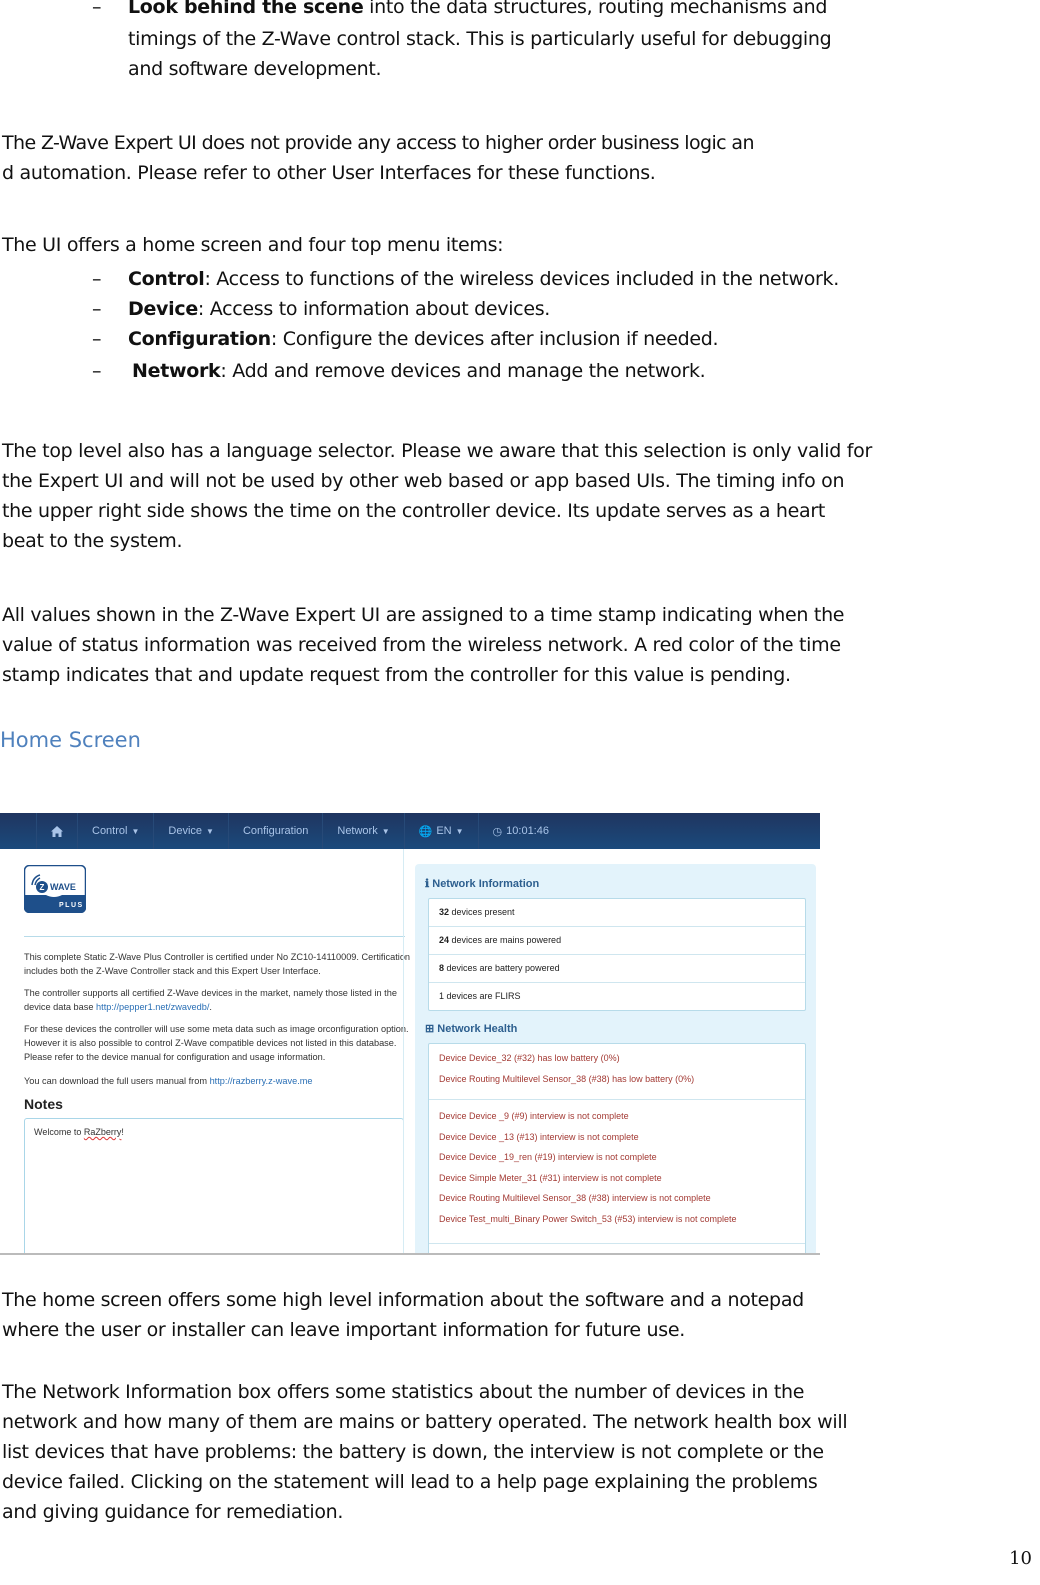 Image resolution: width=1040 pixels, height=1585 pixels. I want to click on info-icon: ℹ, so click(427, 884).